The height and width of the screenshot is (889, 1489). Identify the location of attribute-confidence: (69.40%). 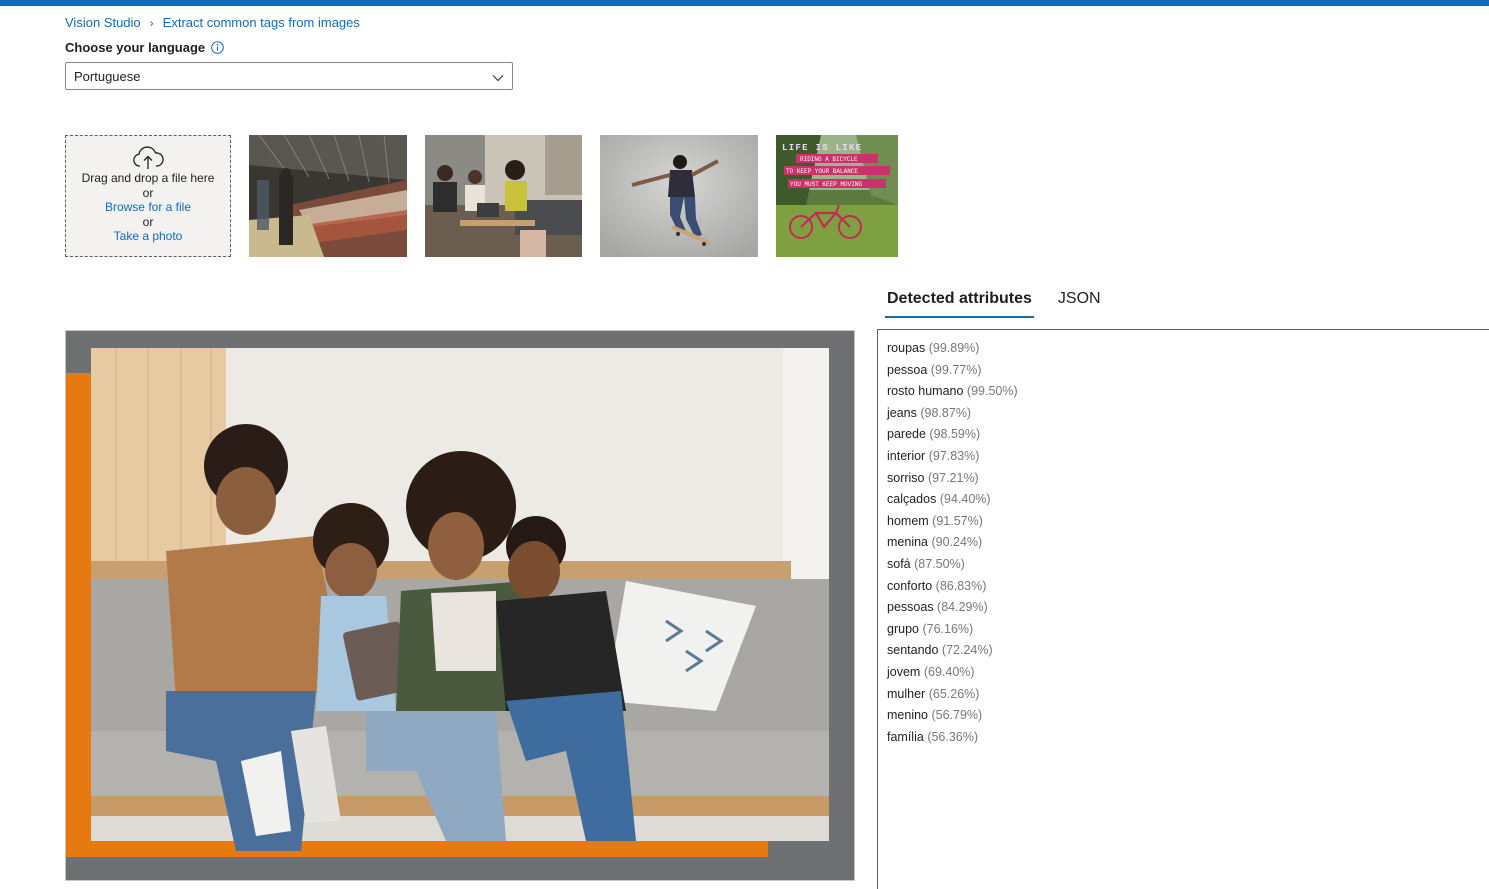
(949, 671).